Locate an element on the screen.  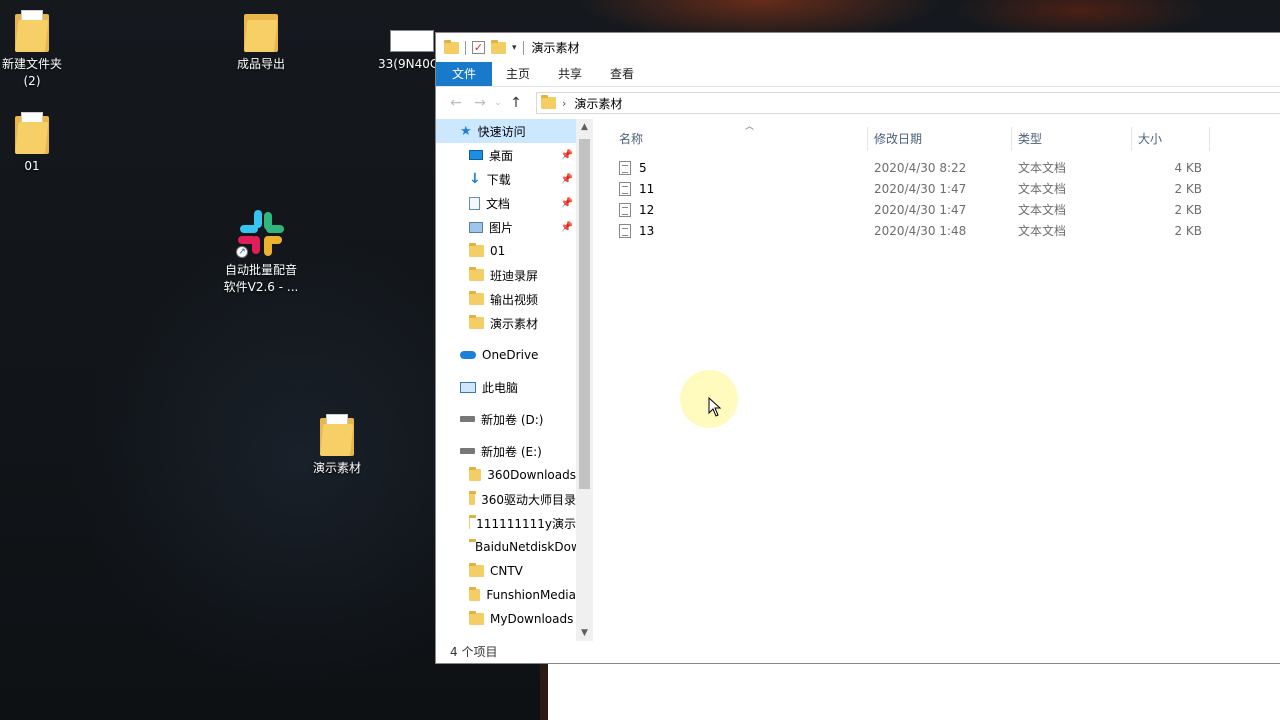
nav-drive-d: 新加卷 (D:) is located at coordinates (506, 419).